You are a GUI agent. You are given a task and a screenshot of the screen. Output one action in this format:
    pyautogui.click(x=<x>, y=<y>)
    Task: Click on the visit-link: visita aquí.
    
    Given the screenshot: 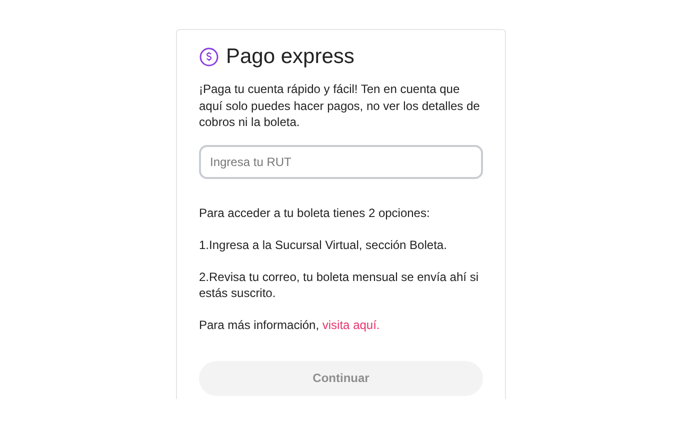 What is the action you would take?
    pyautogui.click(x=351, y=325)
    